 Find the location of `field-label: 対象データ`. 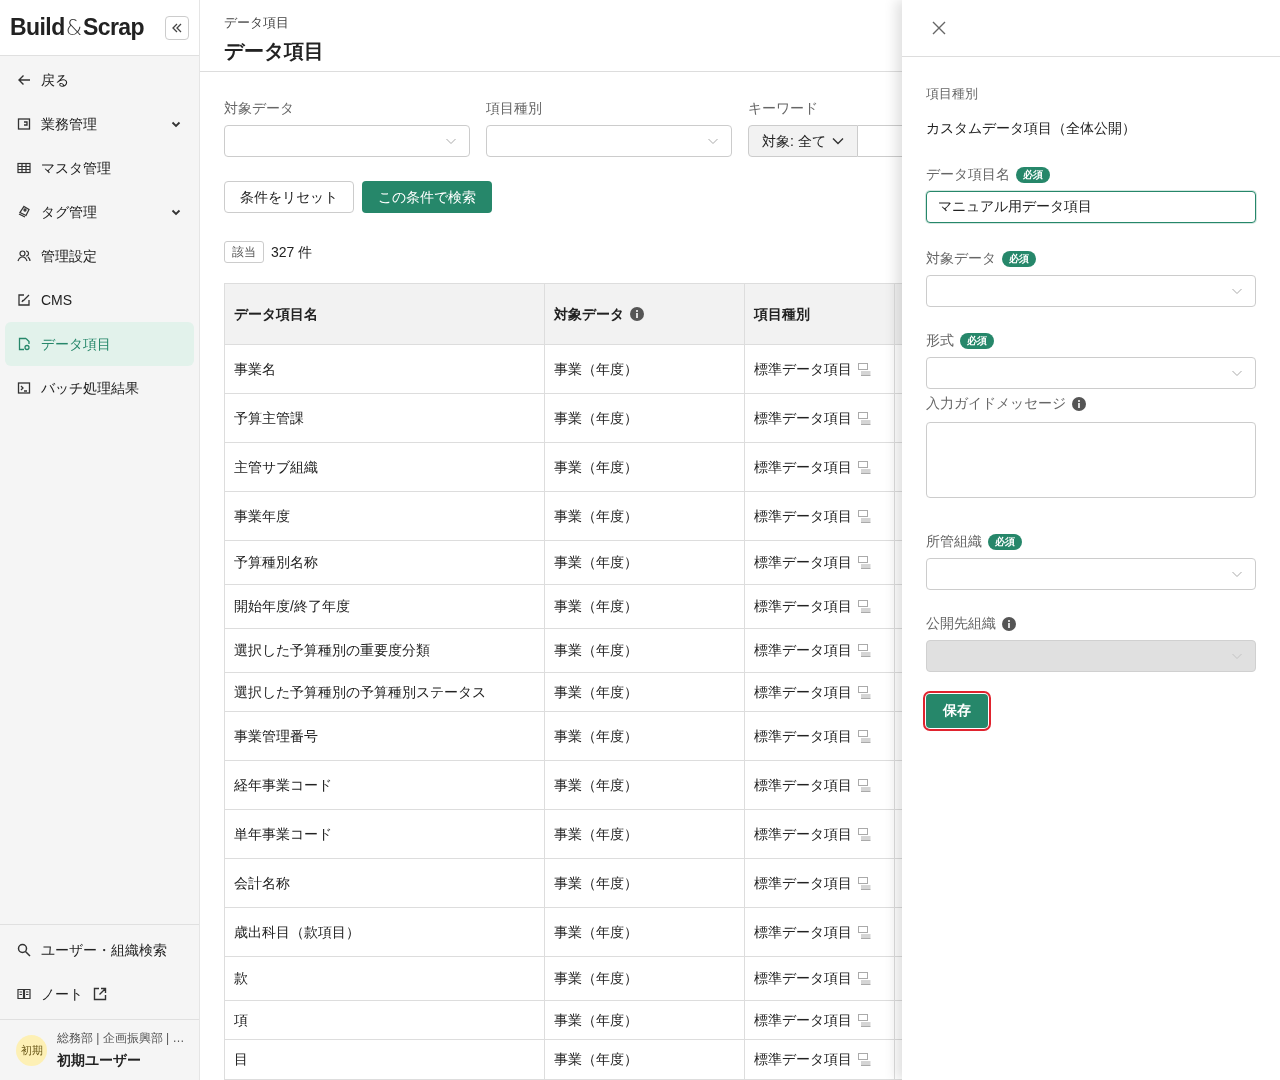

field-label: 対象データ is located at coordinates (961, 258).